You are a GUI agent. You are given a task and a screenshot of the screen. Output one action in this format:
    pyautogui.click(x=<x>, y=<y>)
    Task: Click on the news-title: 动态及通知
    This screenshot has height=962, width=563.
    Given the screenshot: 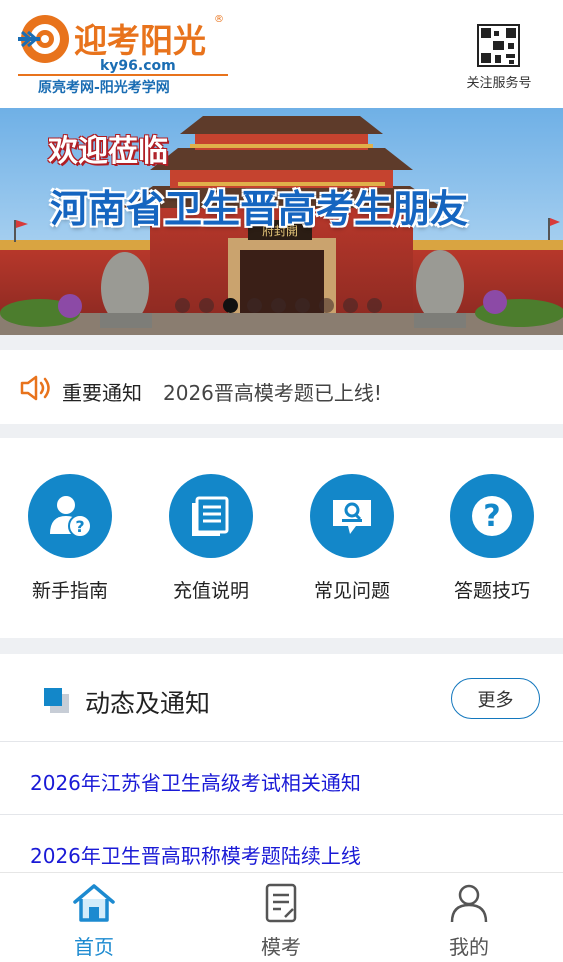 What is the action you would take?
    pyautogui.click(x=148, y=703)
    